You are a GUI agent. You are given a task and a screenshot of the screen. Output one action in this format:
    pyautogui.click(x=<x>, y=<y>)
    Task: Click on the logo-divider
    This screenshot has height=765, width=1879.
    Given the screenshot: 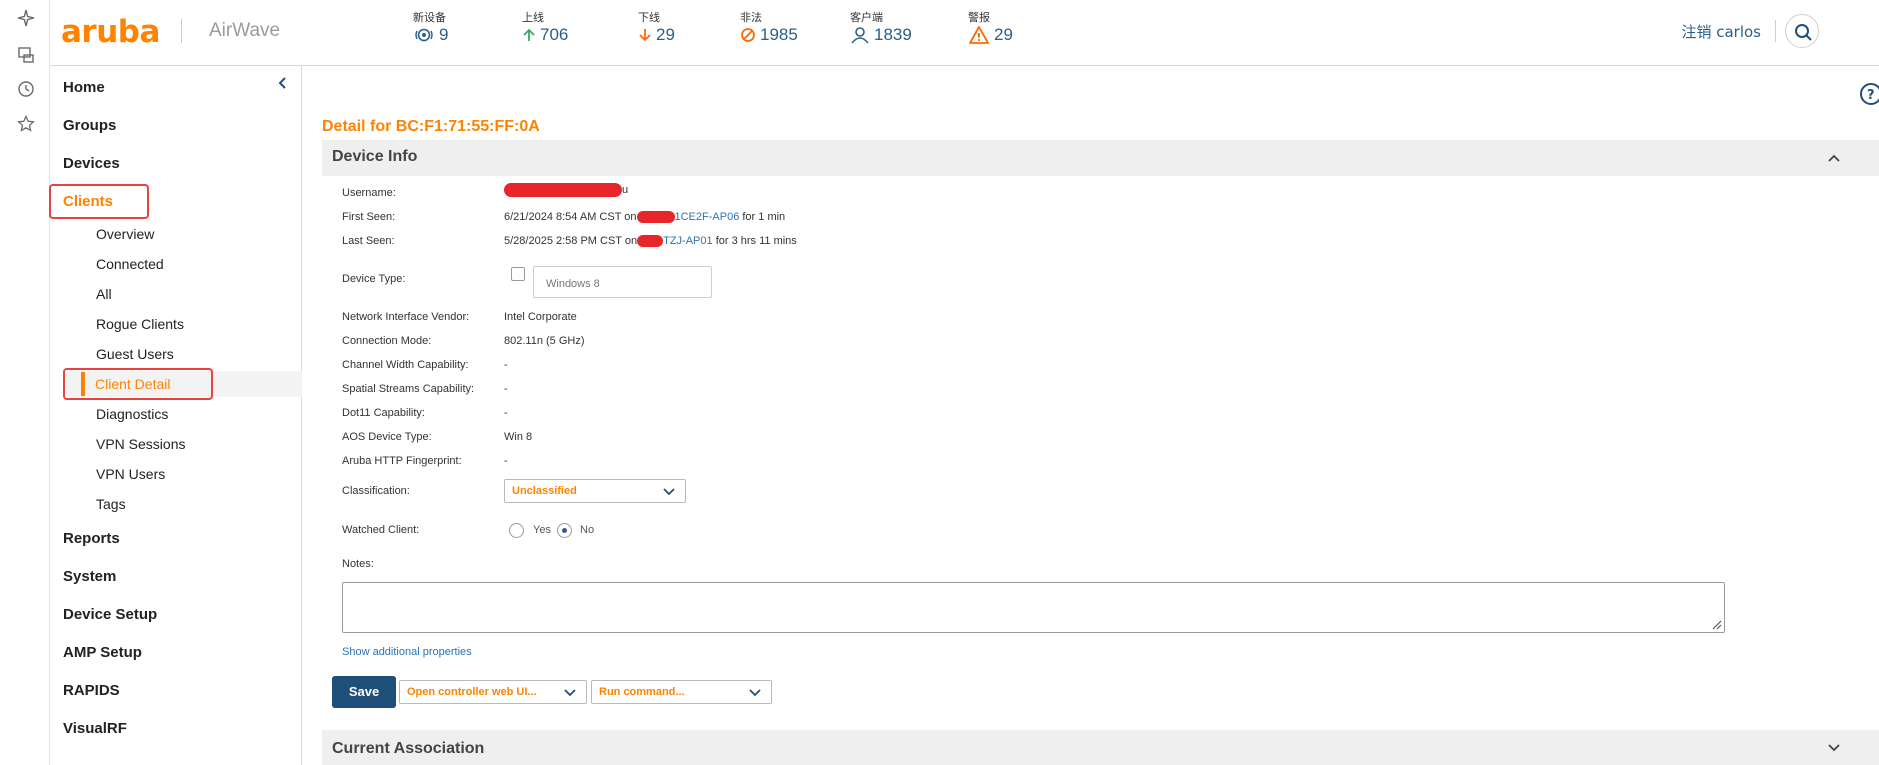 What is the action you would take?
    pyautogui.click(x=181, y=31)
    